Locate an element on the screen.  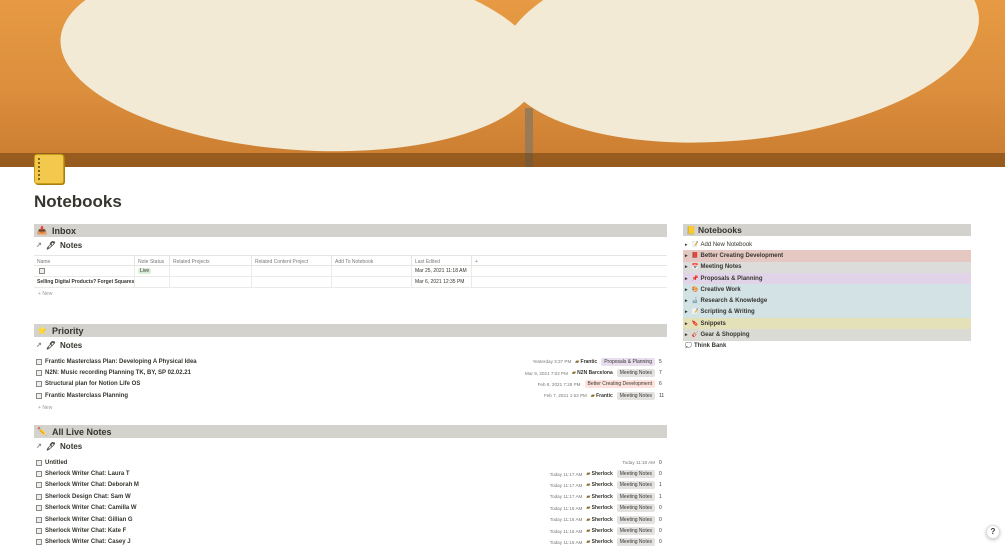
notebook-label: Creative Work is located at coordinates (720, 289).